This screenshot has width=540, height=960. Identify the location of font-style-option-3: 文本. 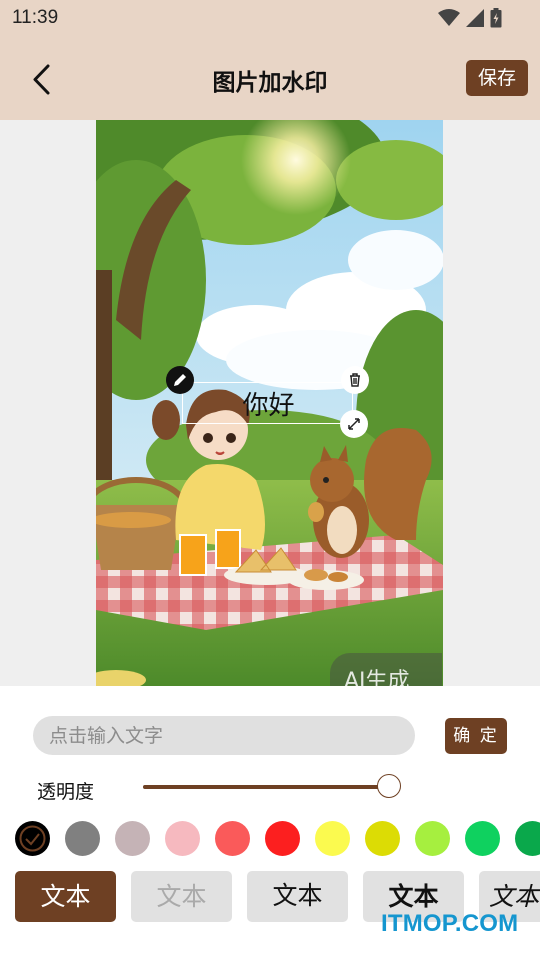
(297, 896).